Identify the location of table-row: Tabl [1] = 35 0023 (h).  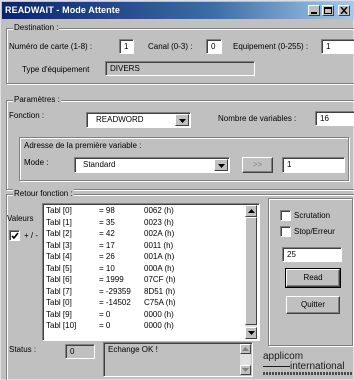
(116, 223).